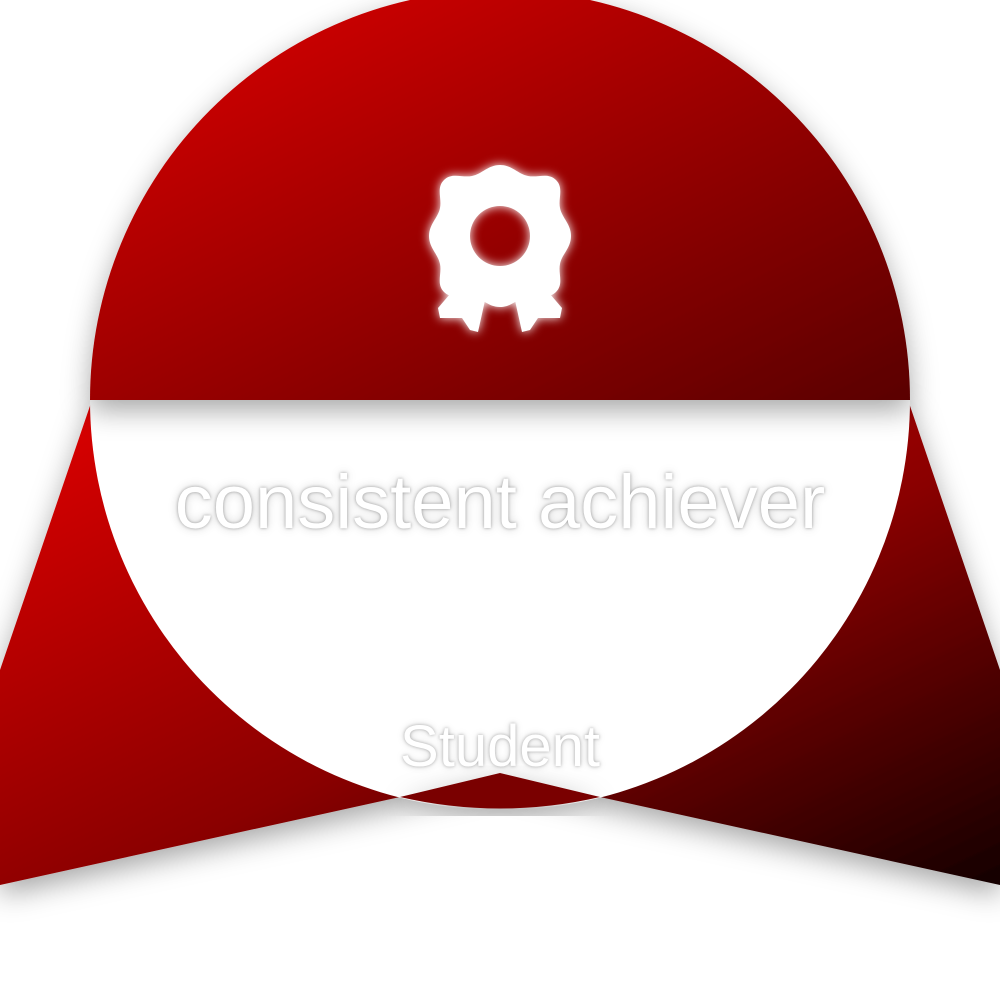 This screenshot has width=1000, height=1000. I want to click on badge-subtitle: Student, so click(500, 746).